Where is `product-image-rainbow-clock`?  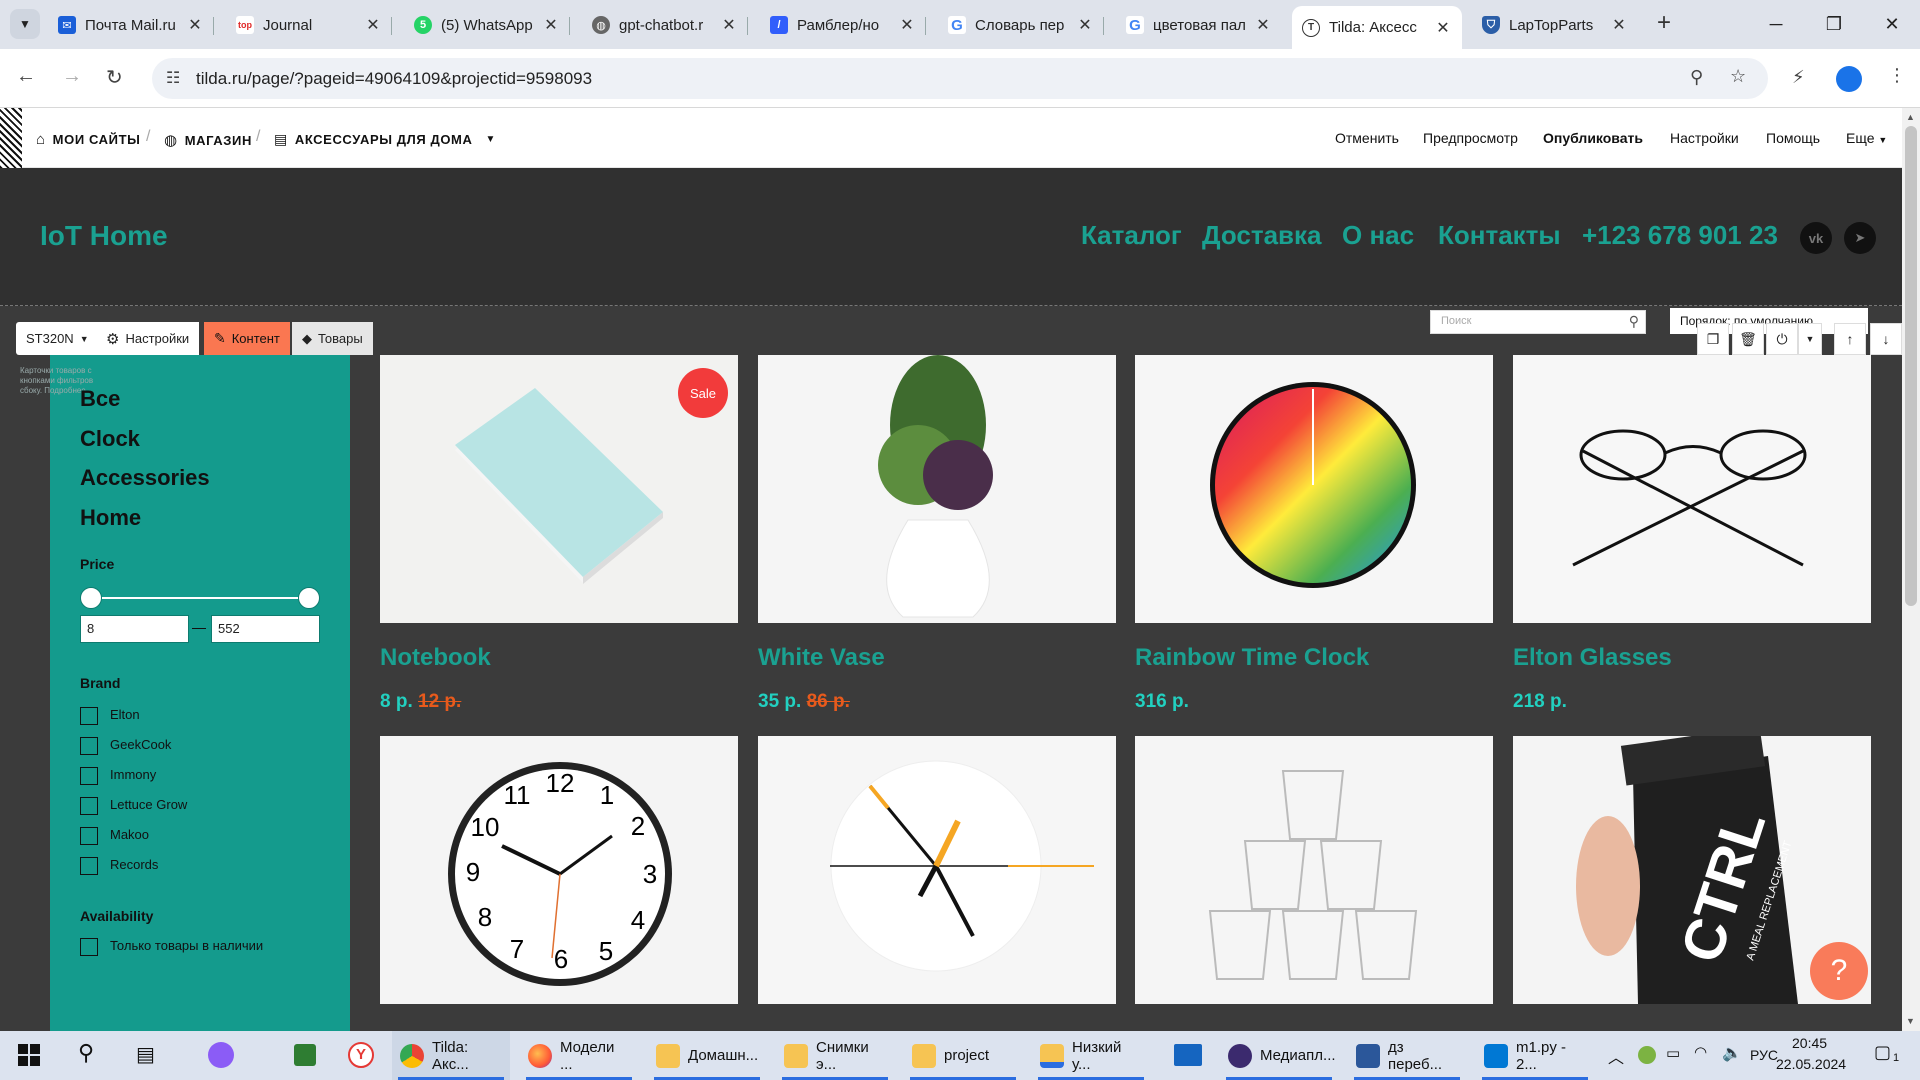
product-image-rainbow-clock is located at coordinates (1314, 489).